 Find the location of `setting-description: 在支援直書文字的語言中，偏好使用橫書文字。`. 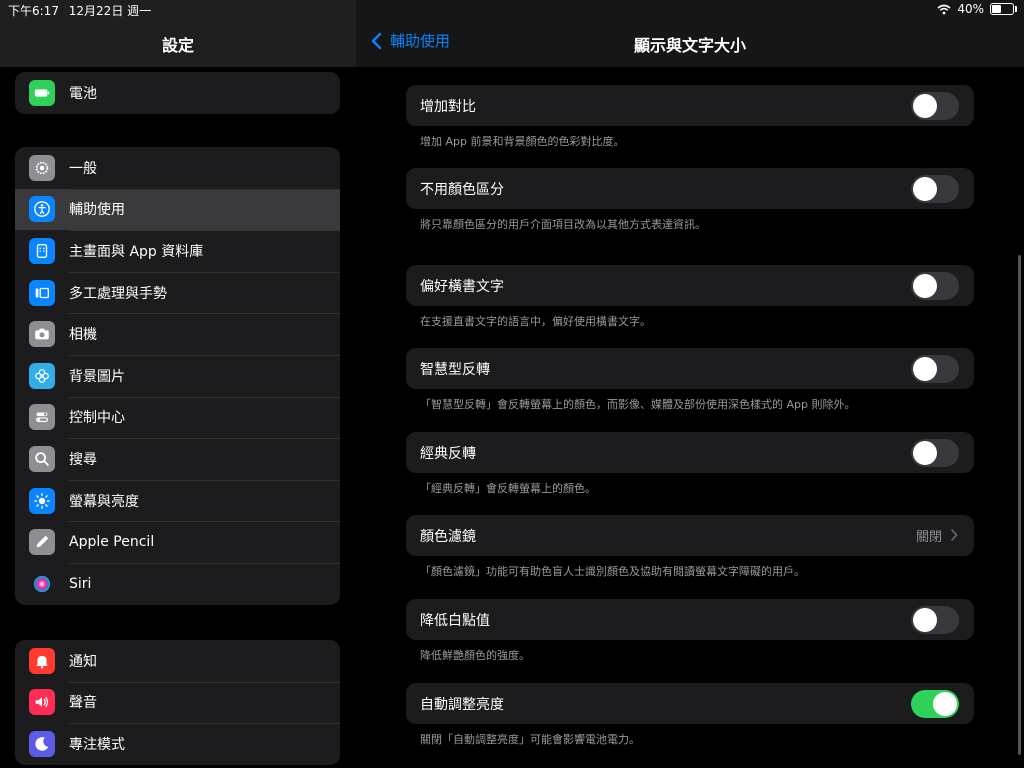

setting-description: 在支援直書文字的語言中，偏好使用橫書文字。 is located at coordinates (535, 321).